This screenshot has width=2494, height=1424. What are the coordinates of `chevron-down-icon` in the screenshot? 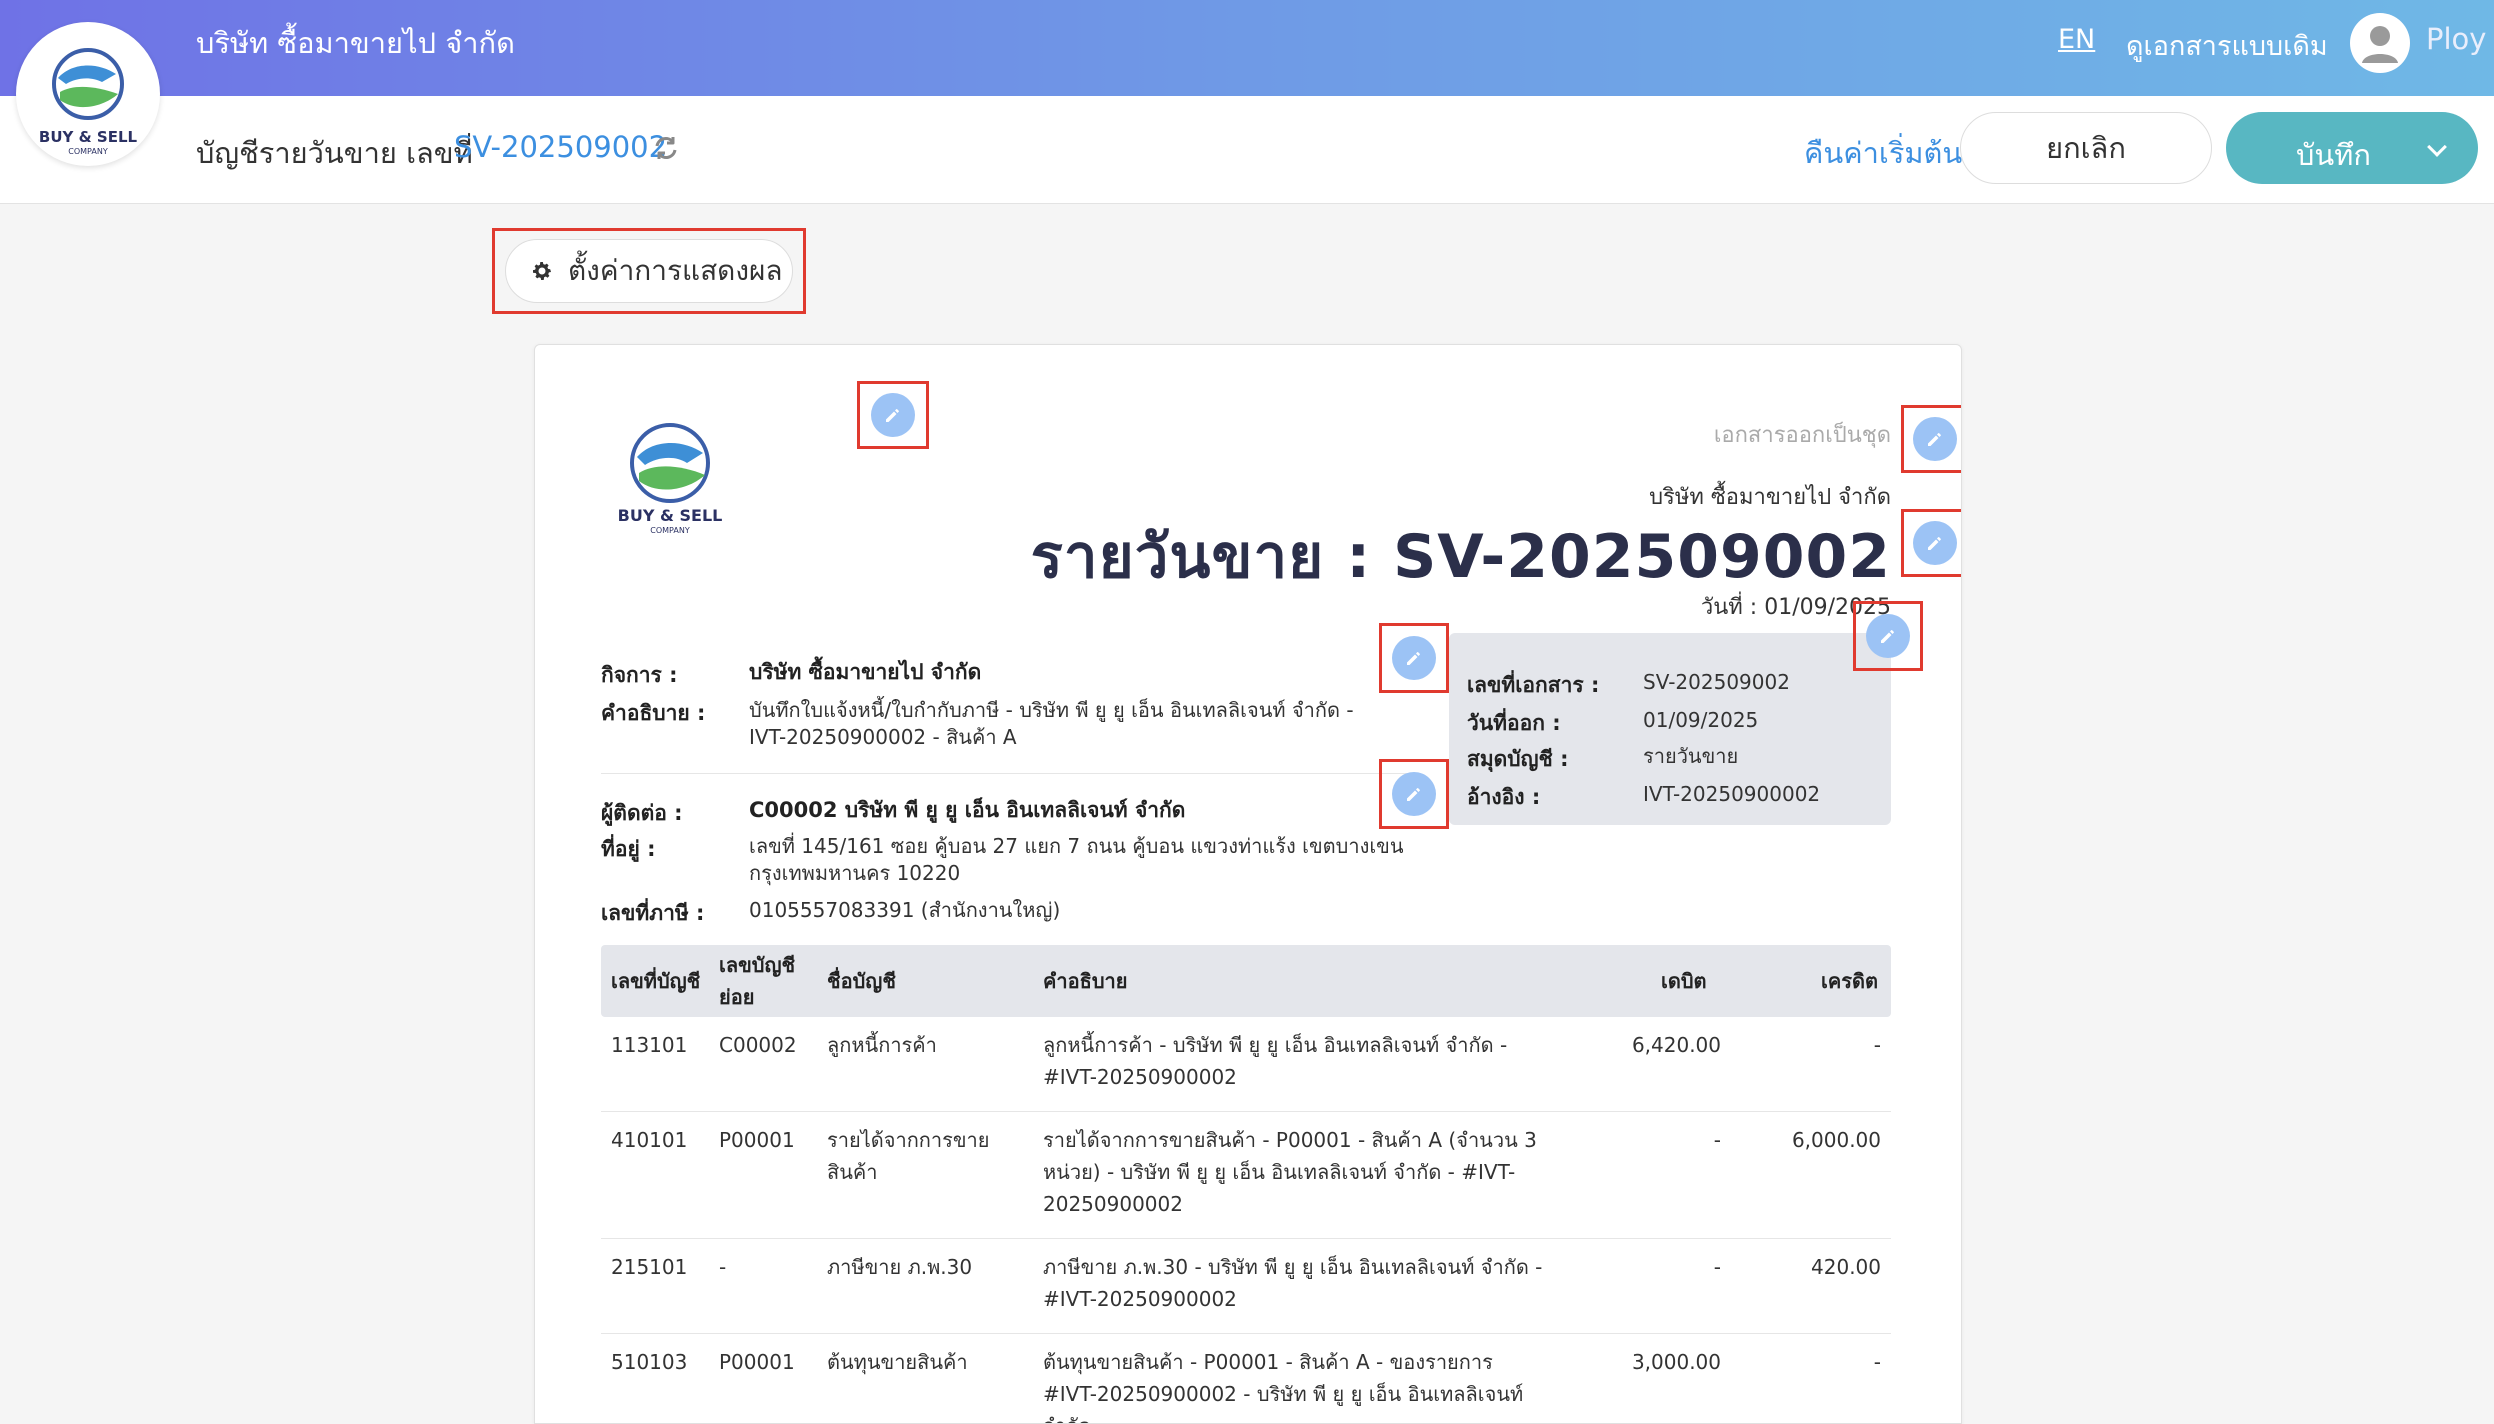 It's located at (2437, 147).